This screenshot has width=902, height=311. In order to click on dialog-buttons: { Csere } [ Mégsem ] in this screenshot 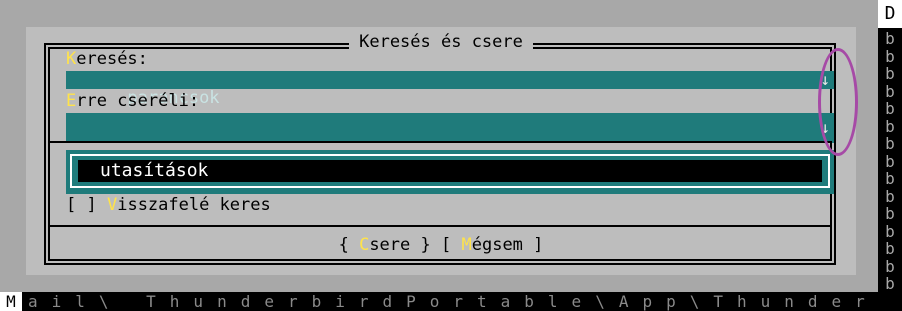, I will do `click(441, 245)`.